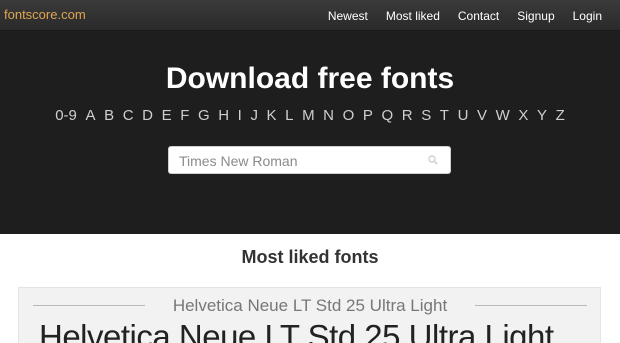 The width and height of the screenshot is (620, 343). I want to click on nav-signup-link: Signup, so click(535, 16).